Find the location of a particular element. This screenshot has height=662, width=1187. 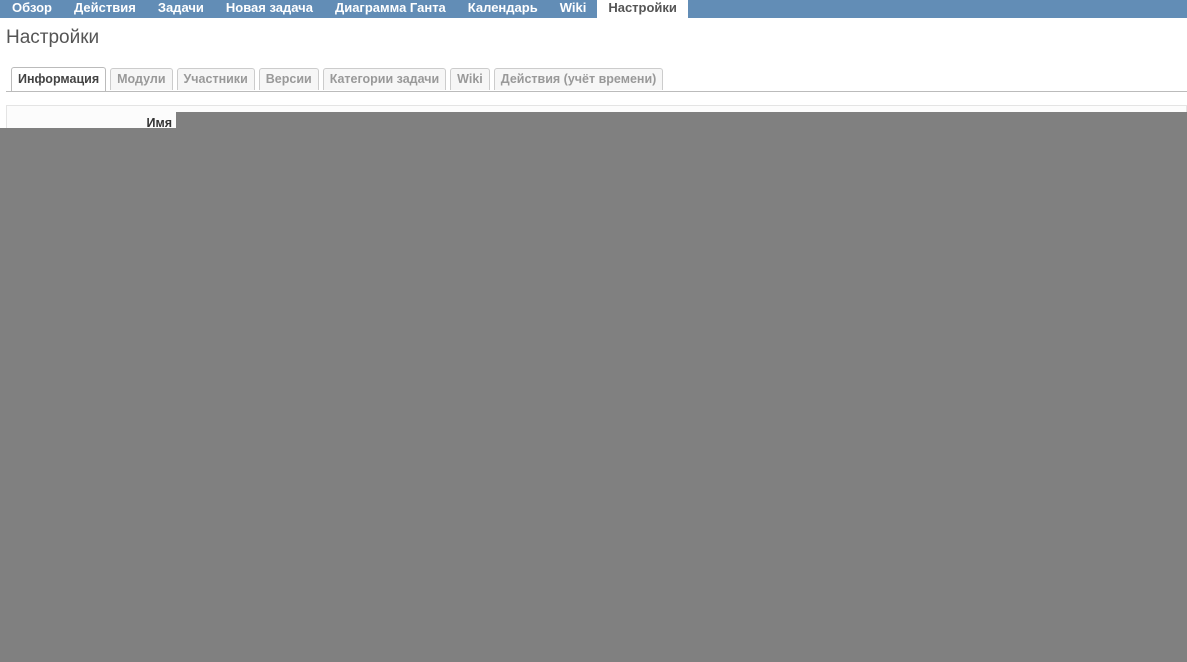

redacted-region is located at coordinates (681, 120).